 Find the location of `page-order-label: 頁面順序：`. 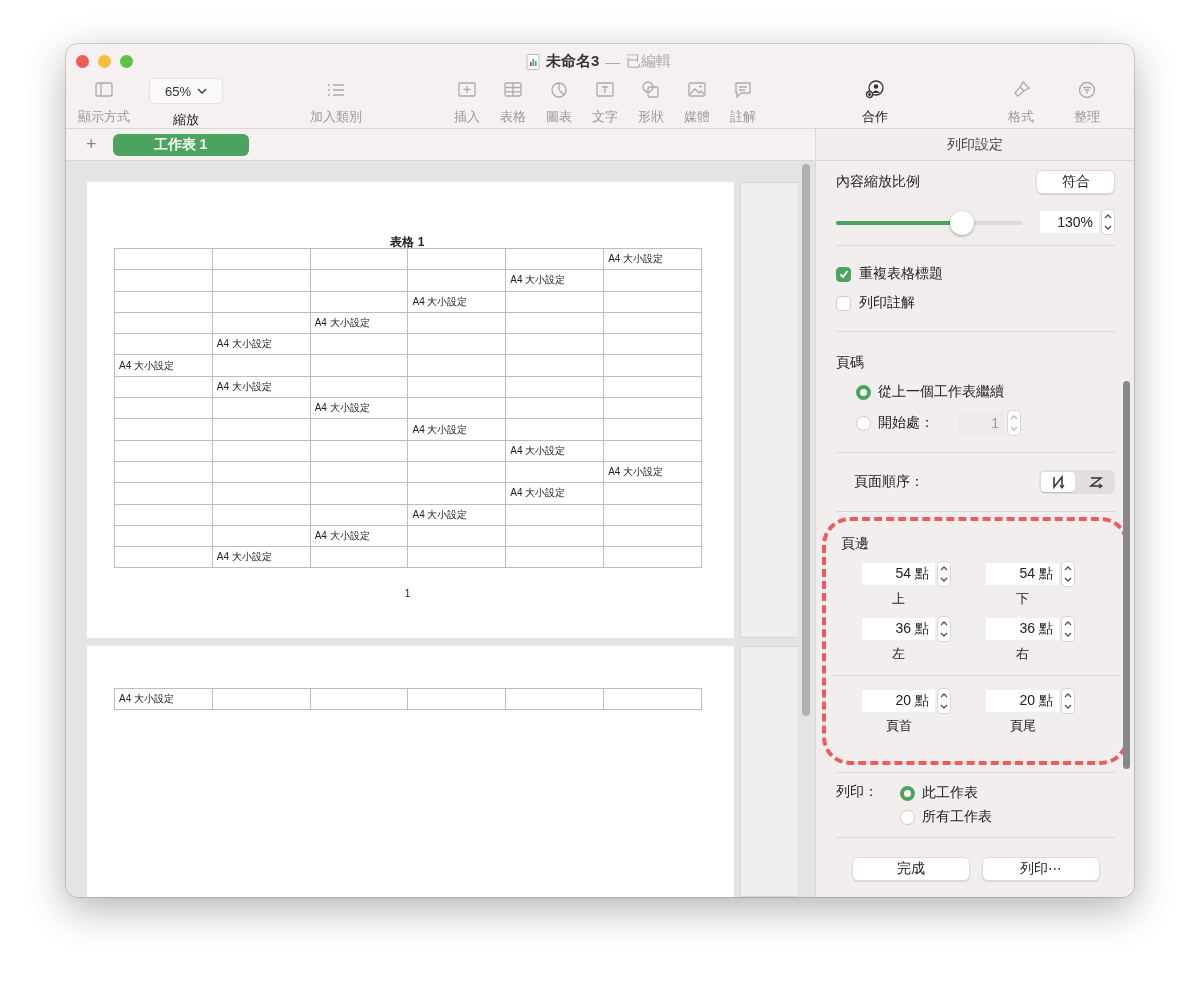

page-order-label: 頁面順序： is located at coordinates (888, 482).